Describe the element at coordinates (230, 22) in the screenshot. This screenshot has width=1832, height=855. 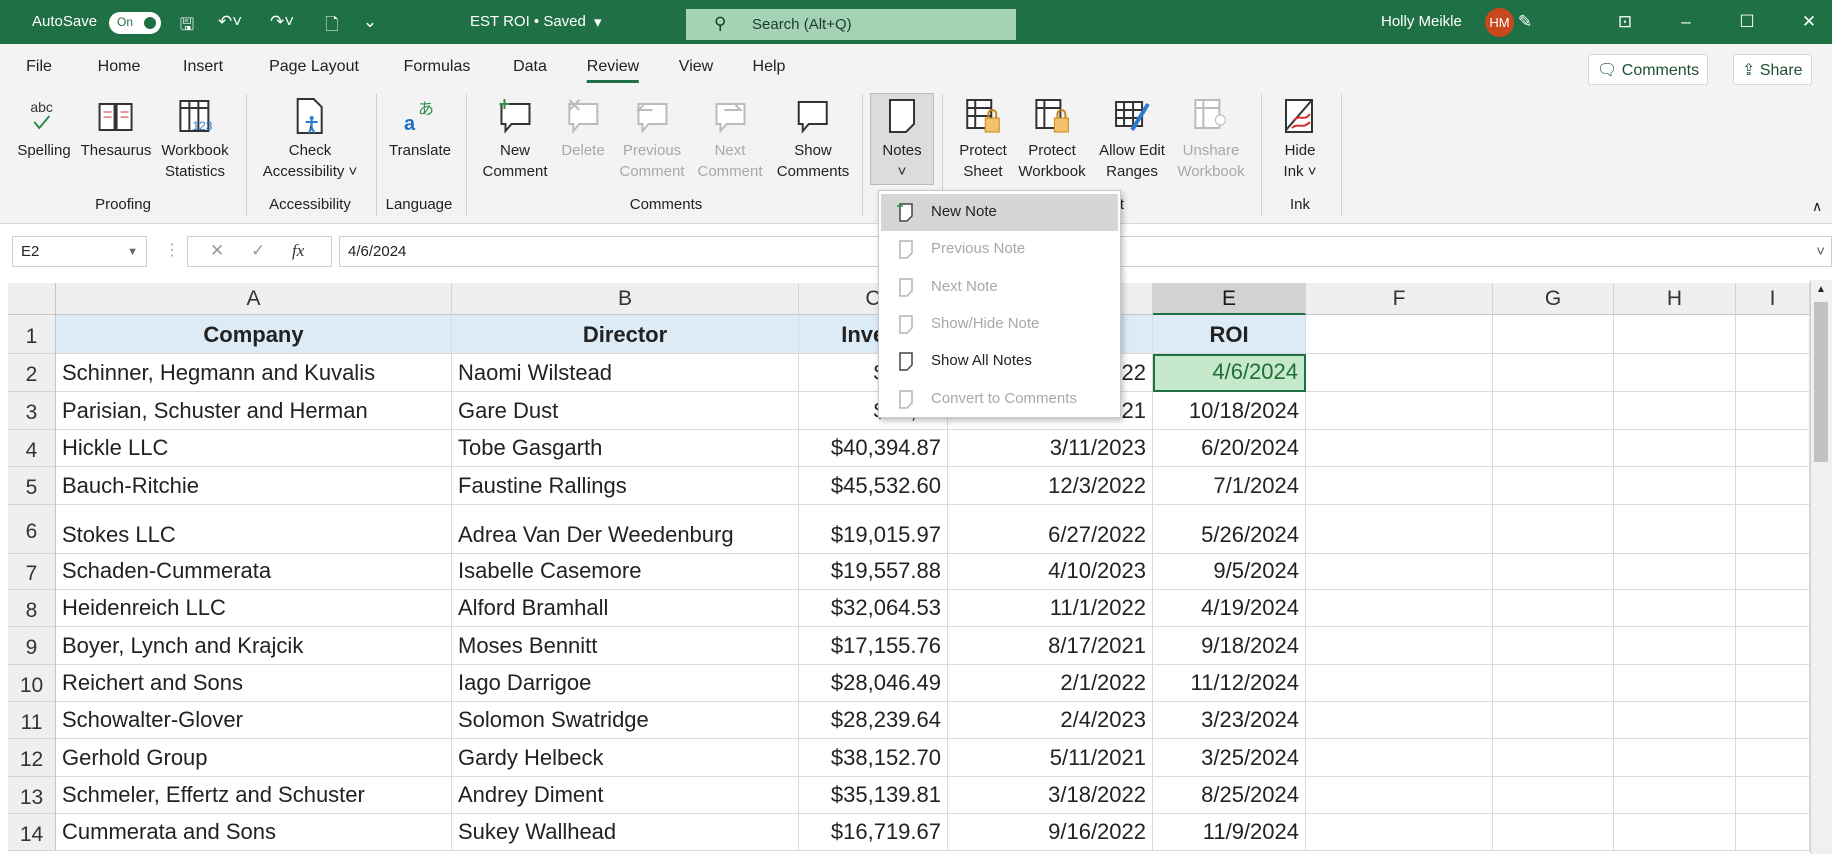
I see `undo-icon: ↶˅` at that location.